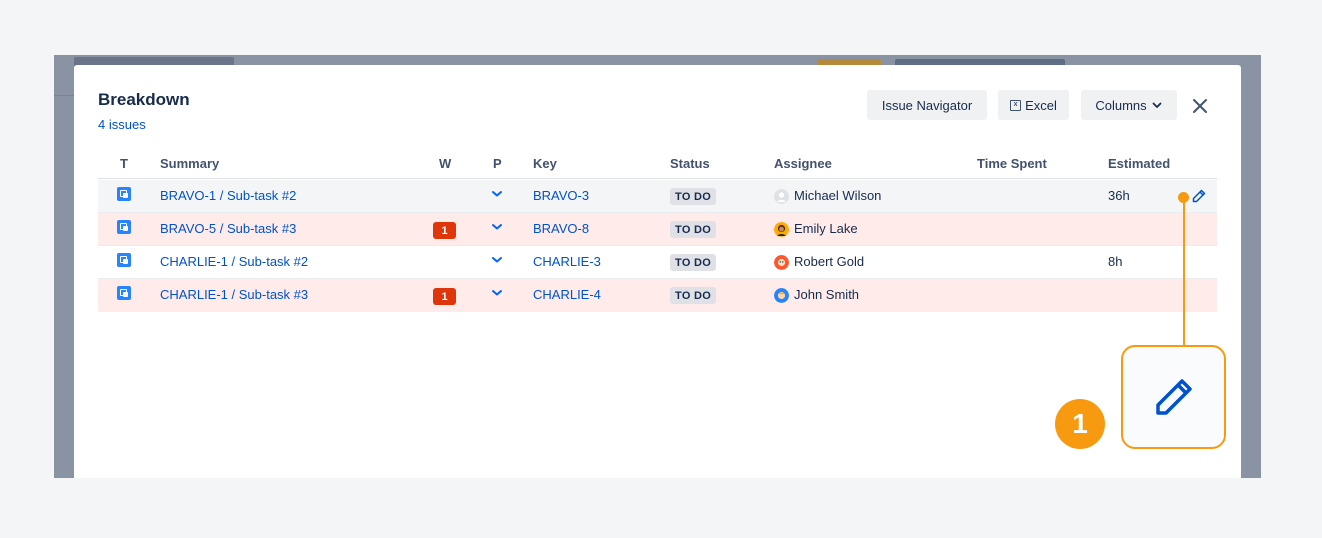 This screenshot has height=538, width=1322. I want to click on issue-key-link: BRAVO-8, so click(561, 228).